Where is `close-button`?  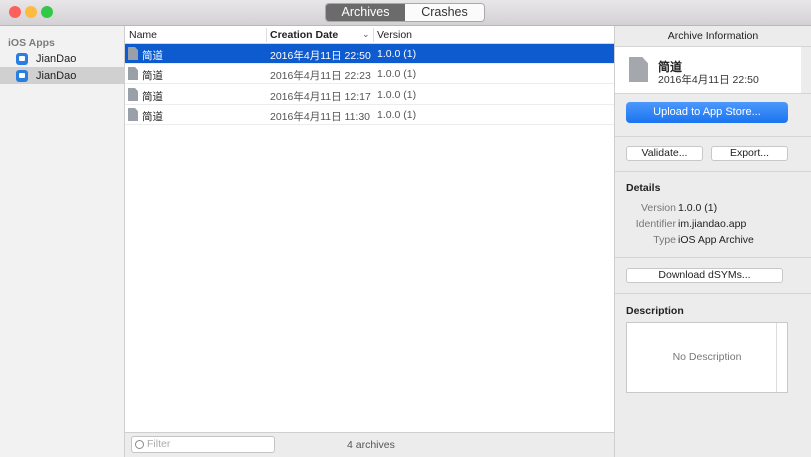
close-button is located at coordinates (15, 12).